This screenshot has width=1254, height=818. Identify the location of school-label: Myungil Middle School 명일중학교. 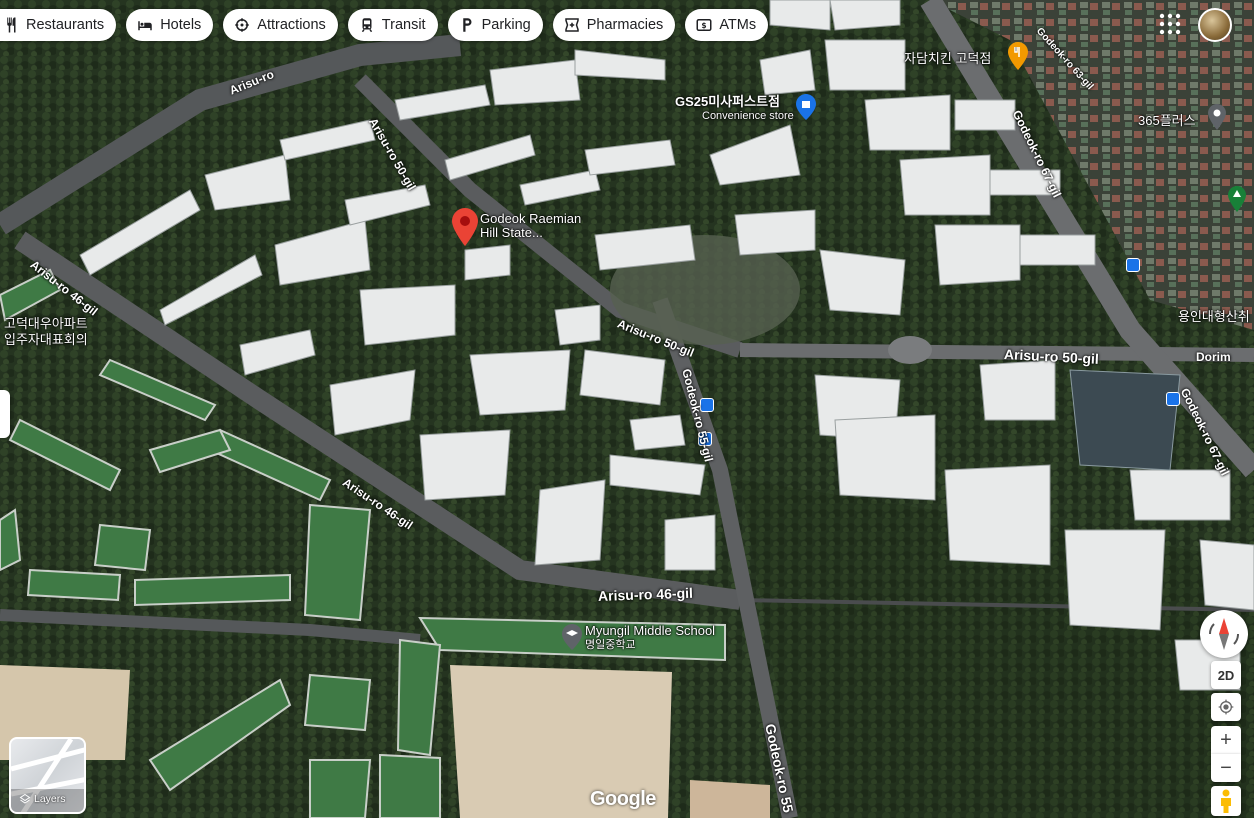
(650, 638).